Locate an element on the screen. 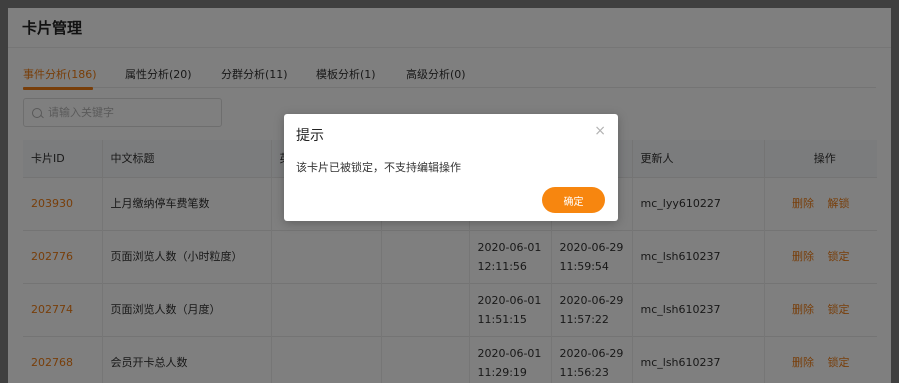 This screenshot has width=899, height=383. tip-dialog: 提示 × 该卡片已被锁定，不支持编辑操作 确定 is located at coordinates (451, 167).